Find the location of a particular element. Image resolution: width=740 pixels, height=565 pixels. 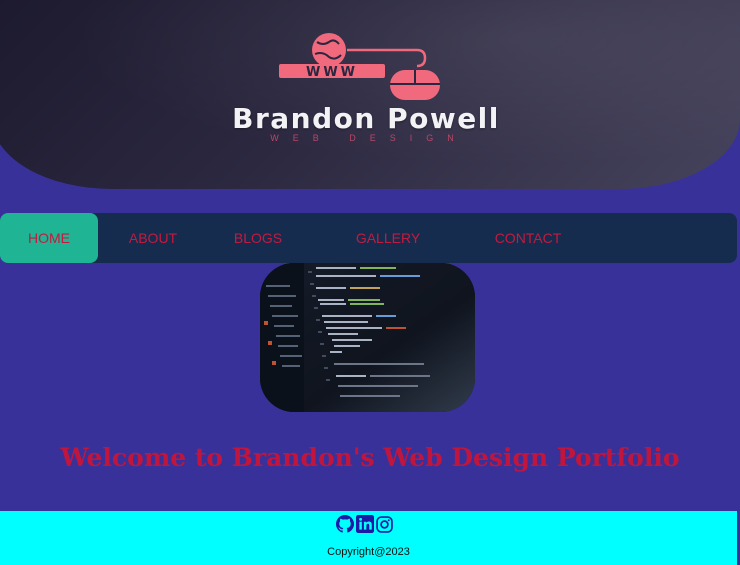

globe-mouse-logo-icon: WWW is located at coordinates (359, 66).